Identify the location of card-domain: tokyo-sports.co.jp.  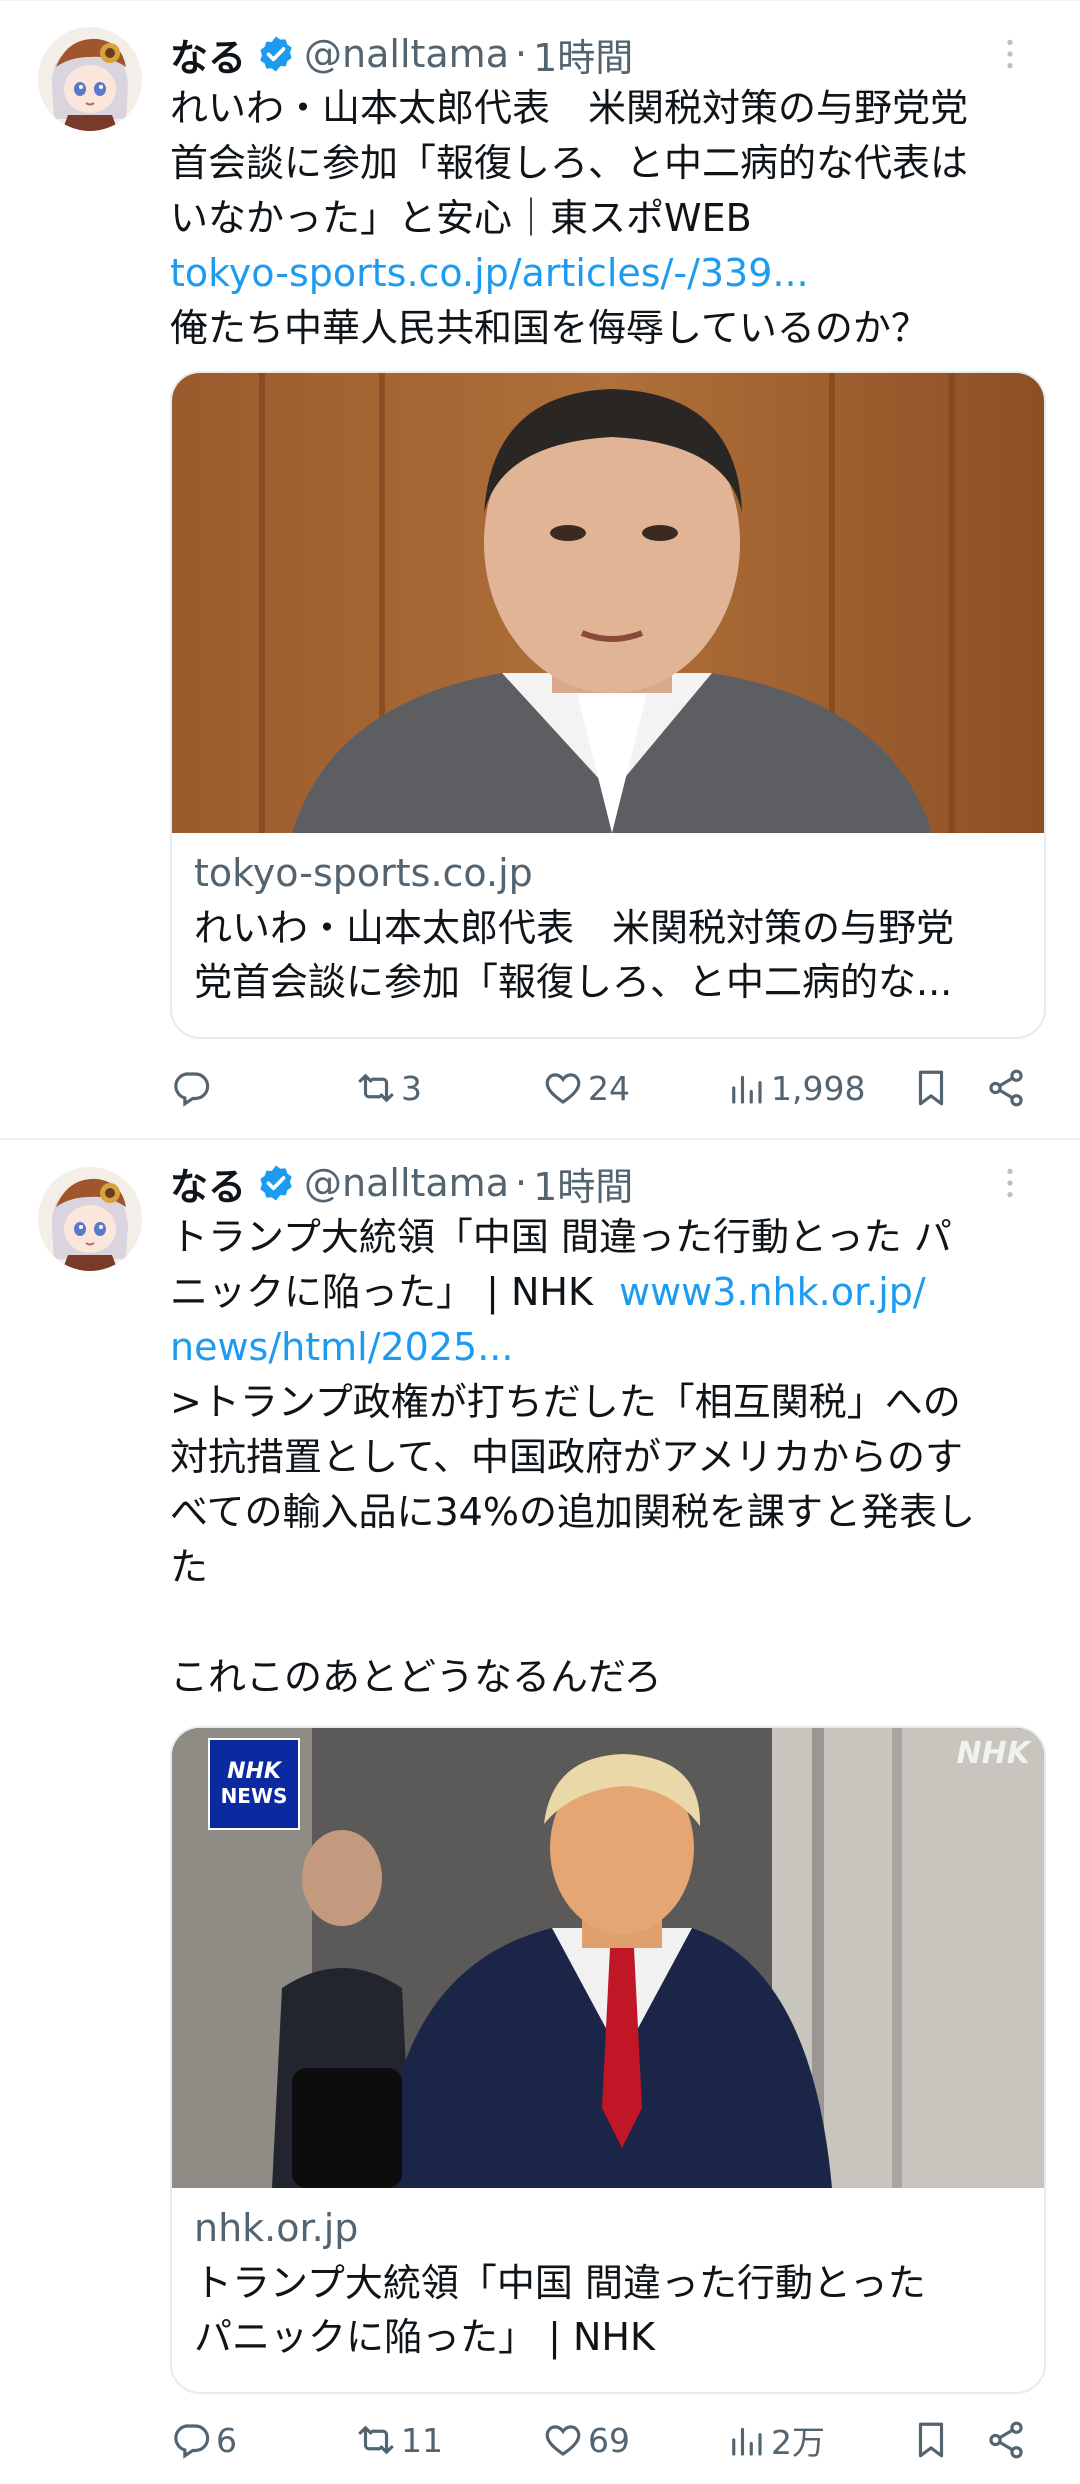
(363, 873).